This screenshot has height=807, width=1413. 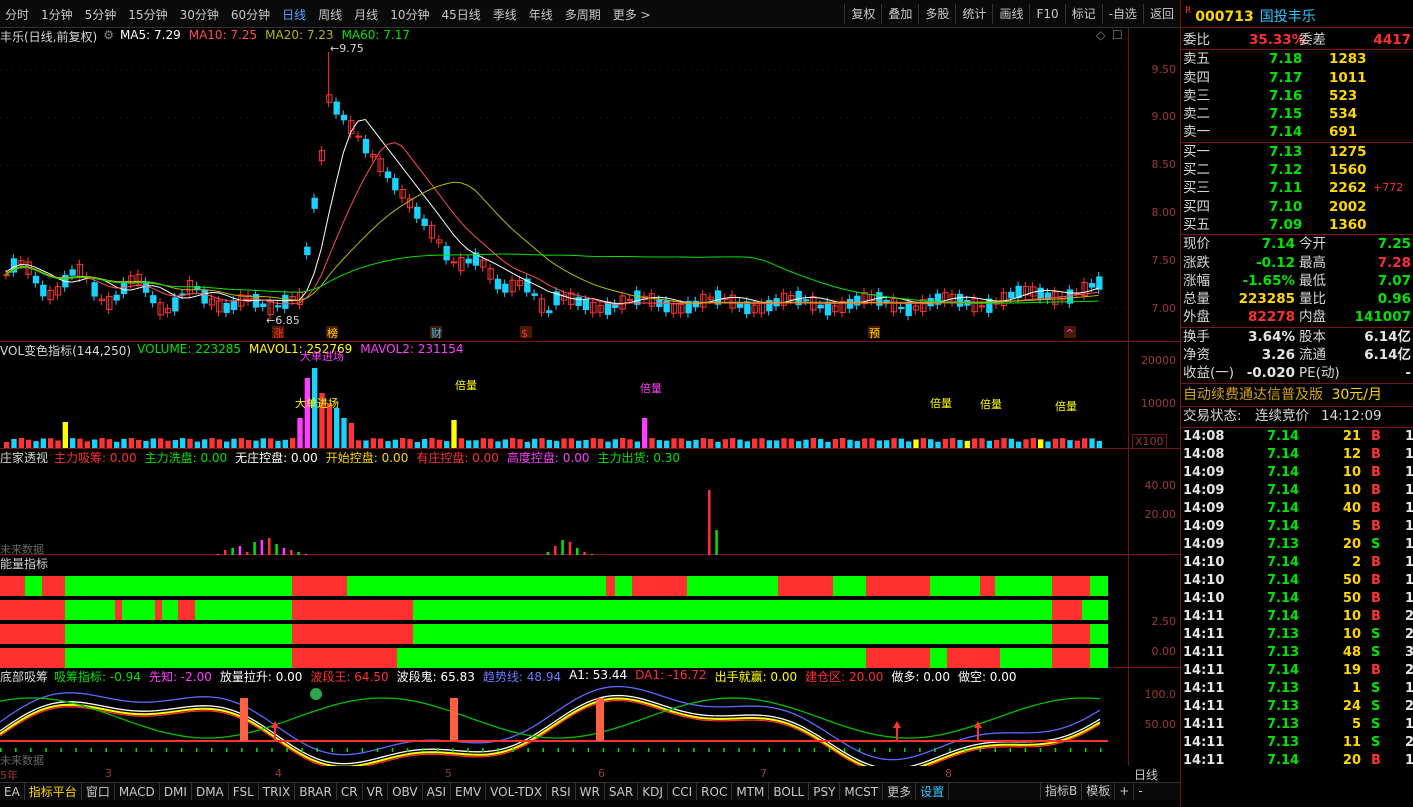 I want to click on indicator-tab: EMV, so click(x=469, y=791).